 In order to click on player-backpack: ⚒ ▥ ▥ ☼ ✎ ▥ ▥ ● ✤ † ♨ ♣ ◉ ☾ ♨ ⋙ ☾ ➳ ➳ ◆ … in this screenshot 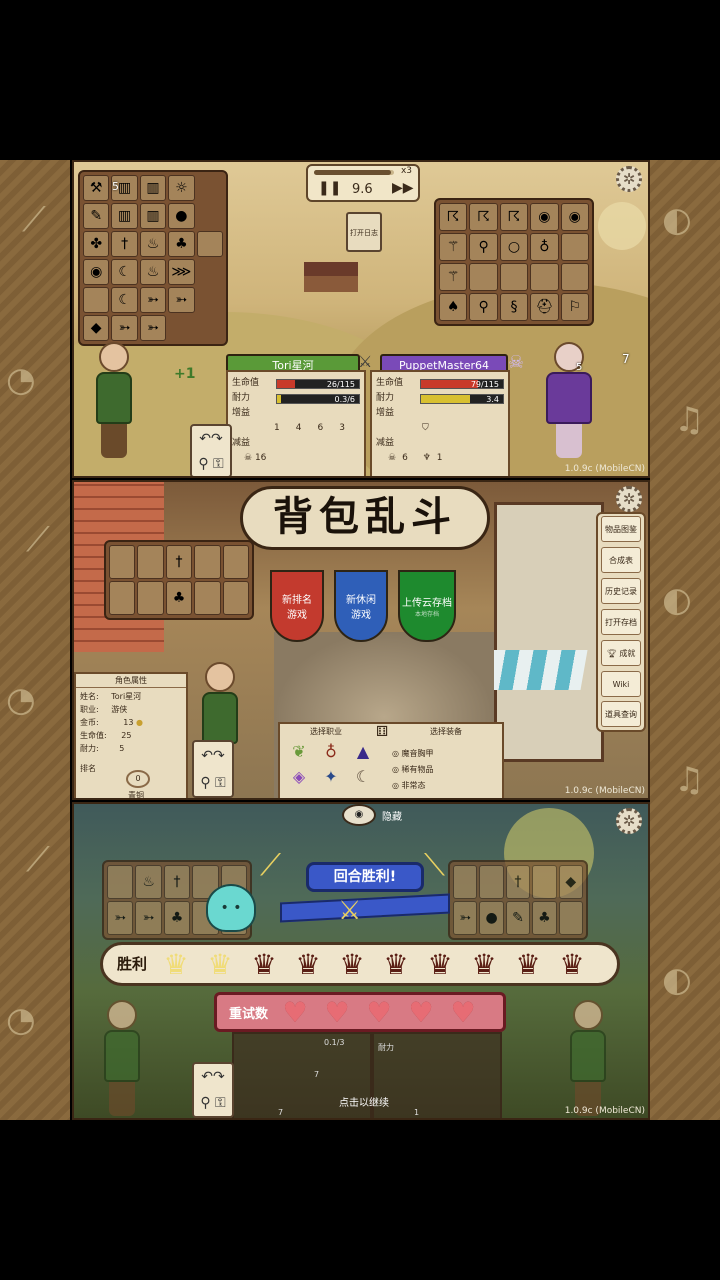, I will do `click(153, 258)`.